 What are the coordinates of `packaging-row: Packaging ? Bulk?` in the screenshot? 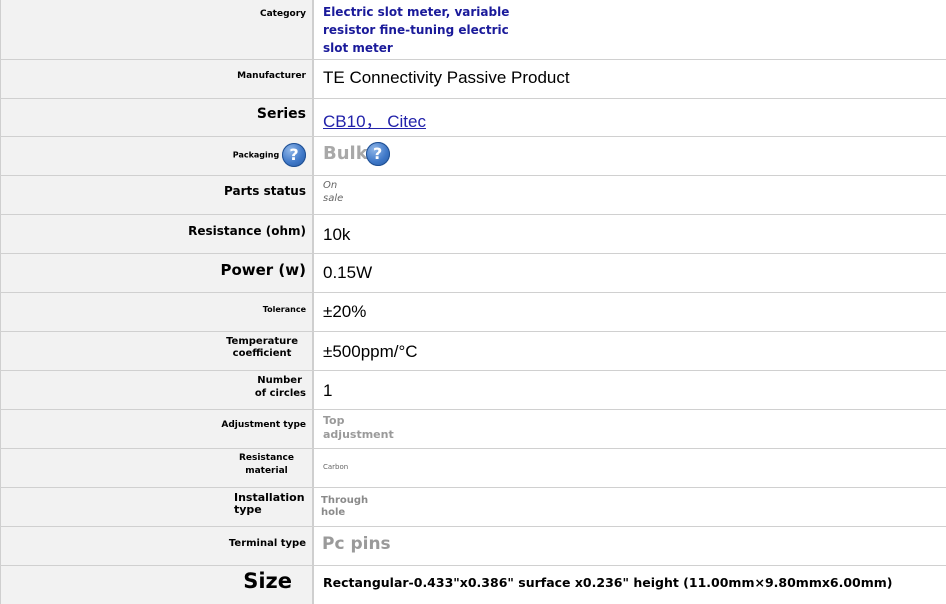 It's located at (473, 156).